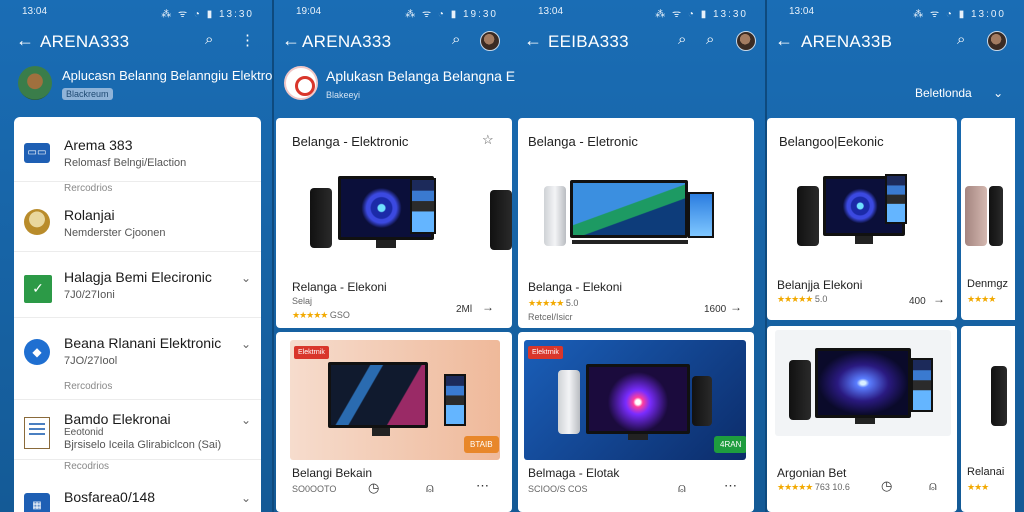 The image size is (1024, 512). I want to click on product-rating: ★★★, so click(978, 487).